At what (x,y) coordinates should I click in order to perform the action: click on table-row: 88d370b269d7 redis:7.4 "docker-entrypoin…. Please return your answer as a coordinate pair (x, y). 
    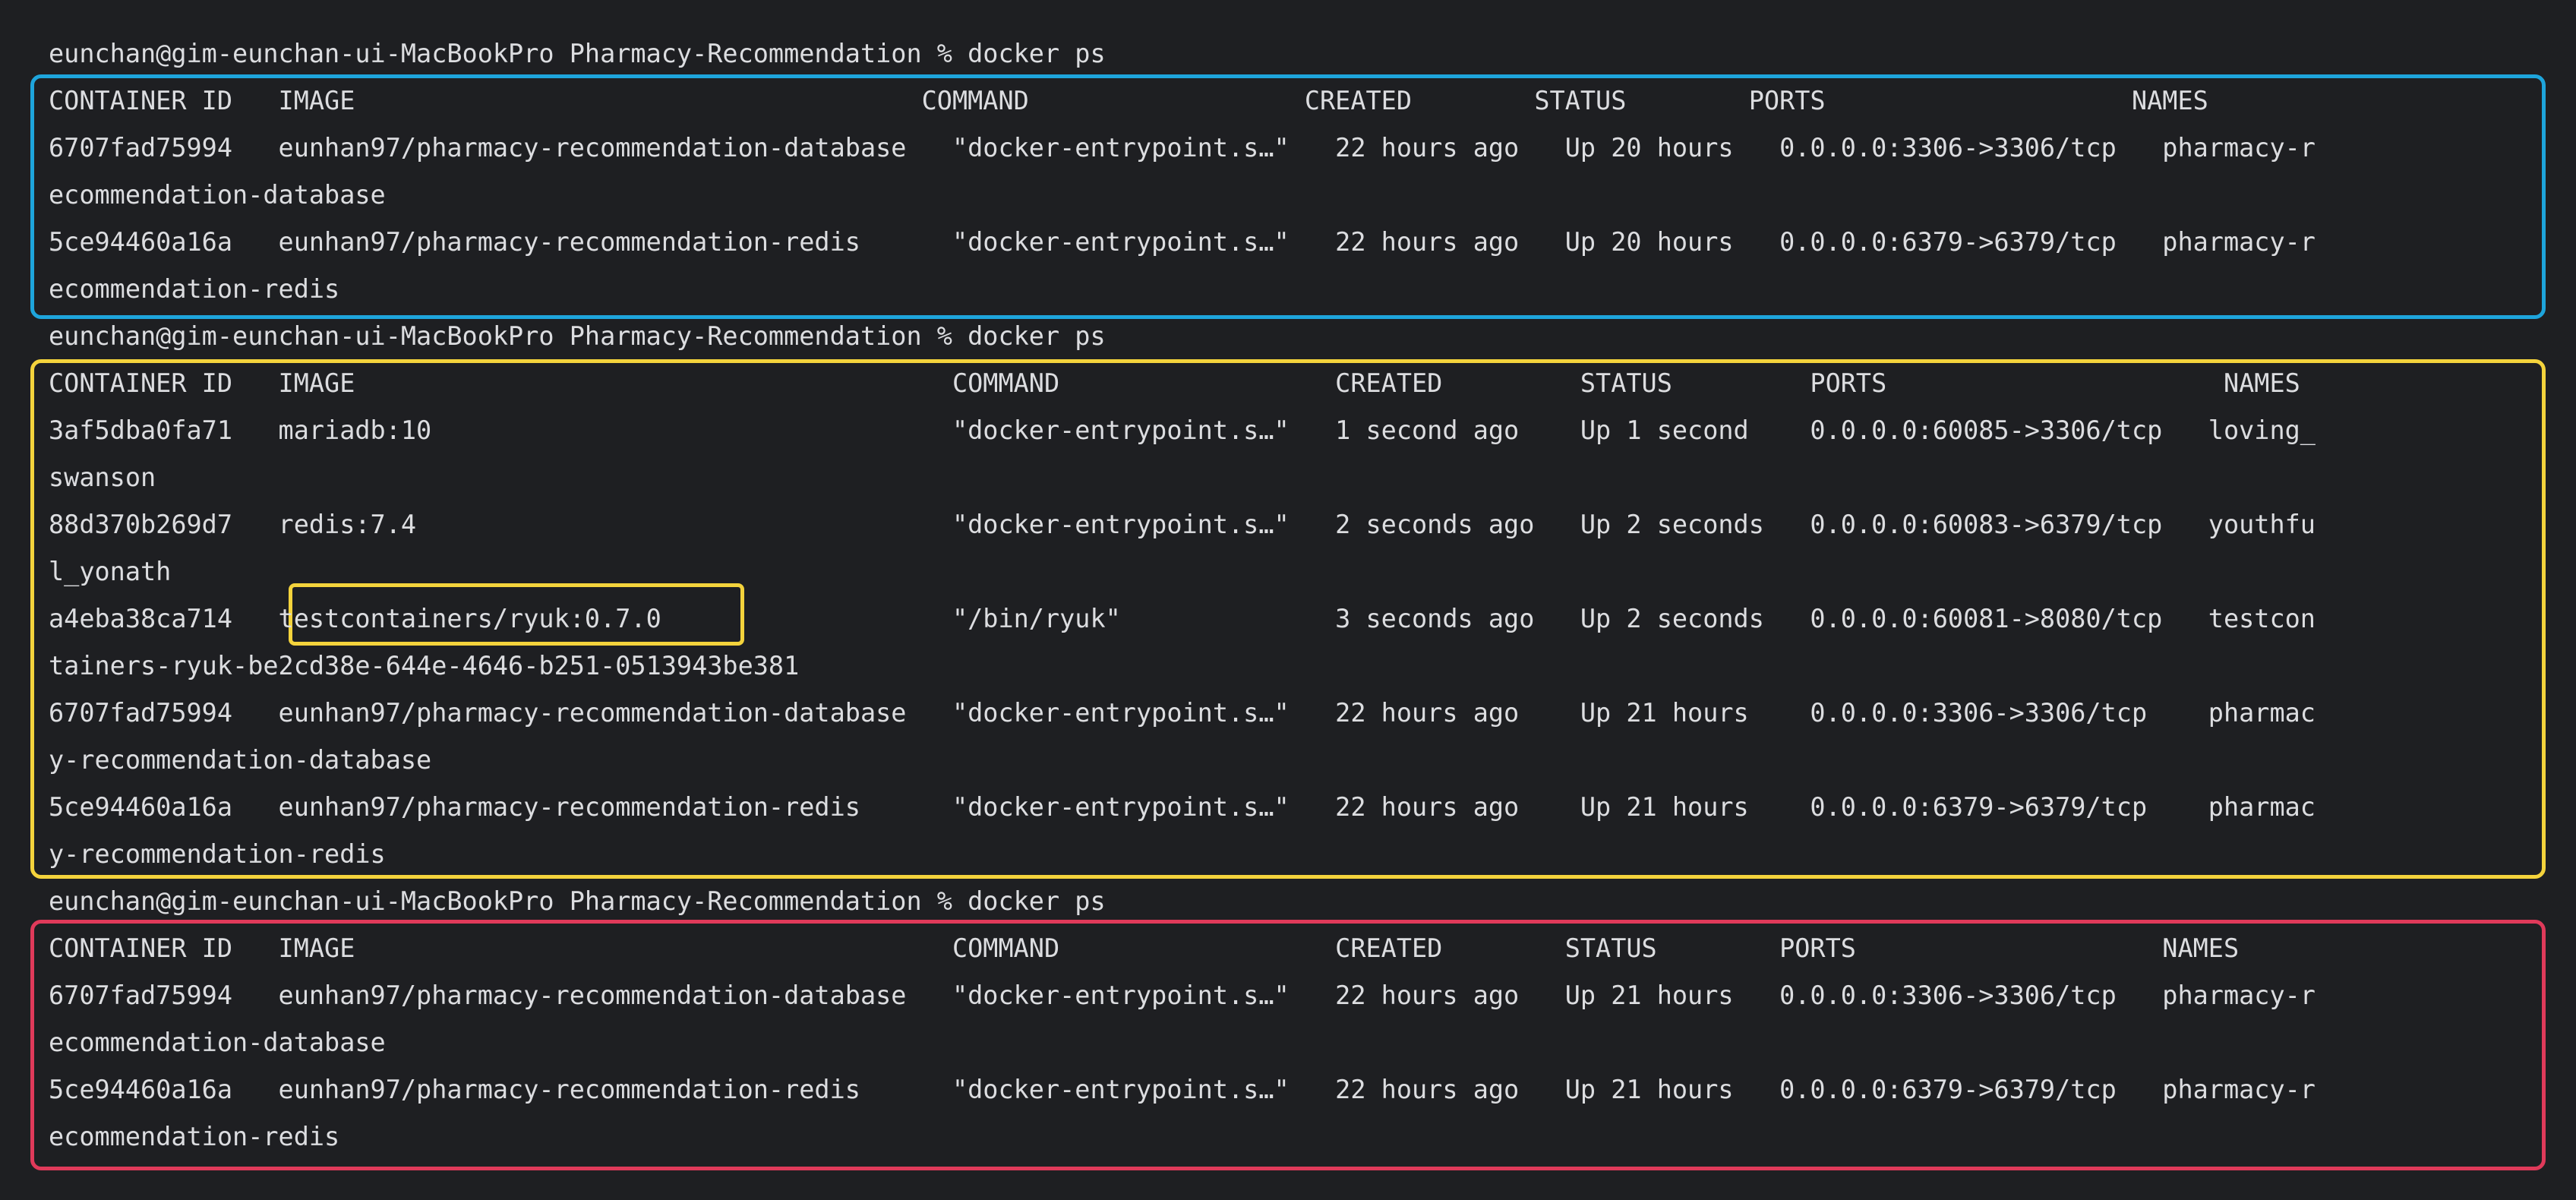
    Looking at the image, I should click on (1182, 525).